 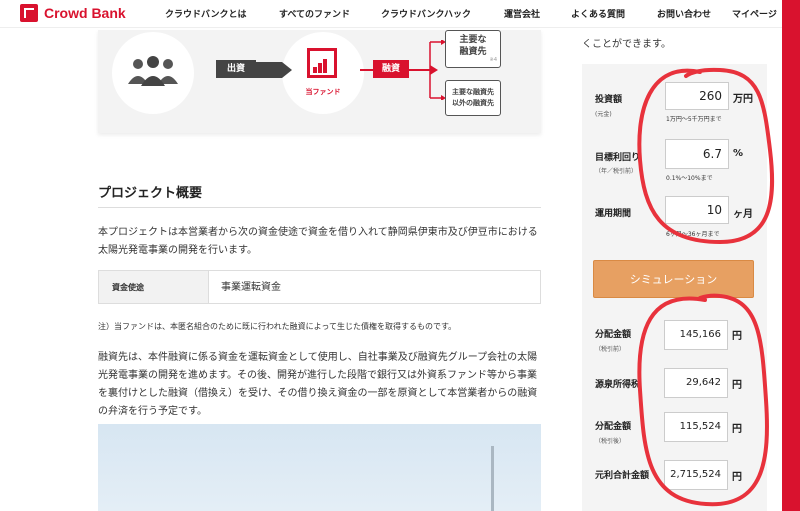 What do you see at coordinates (613, 214) in the screenshot?
I see `period-label: 運用期間` at bounding box center [613, 214].